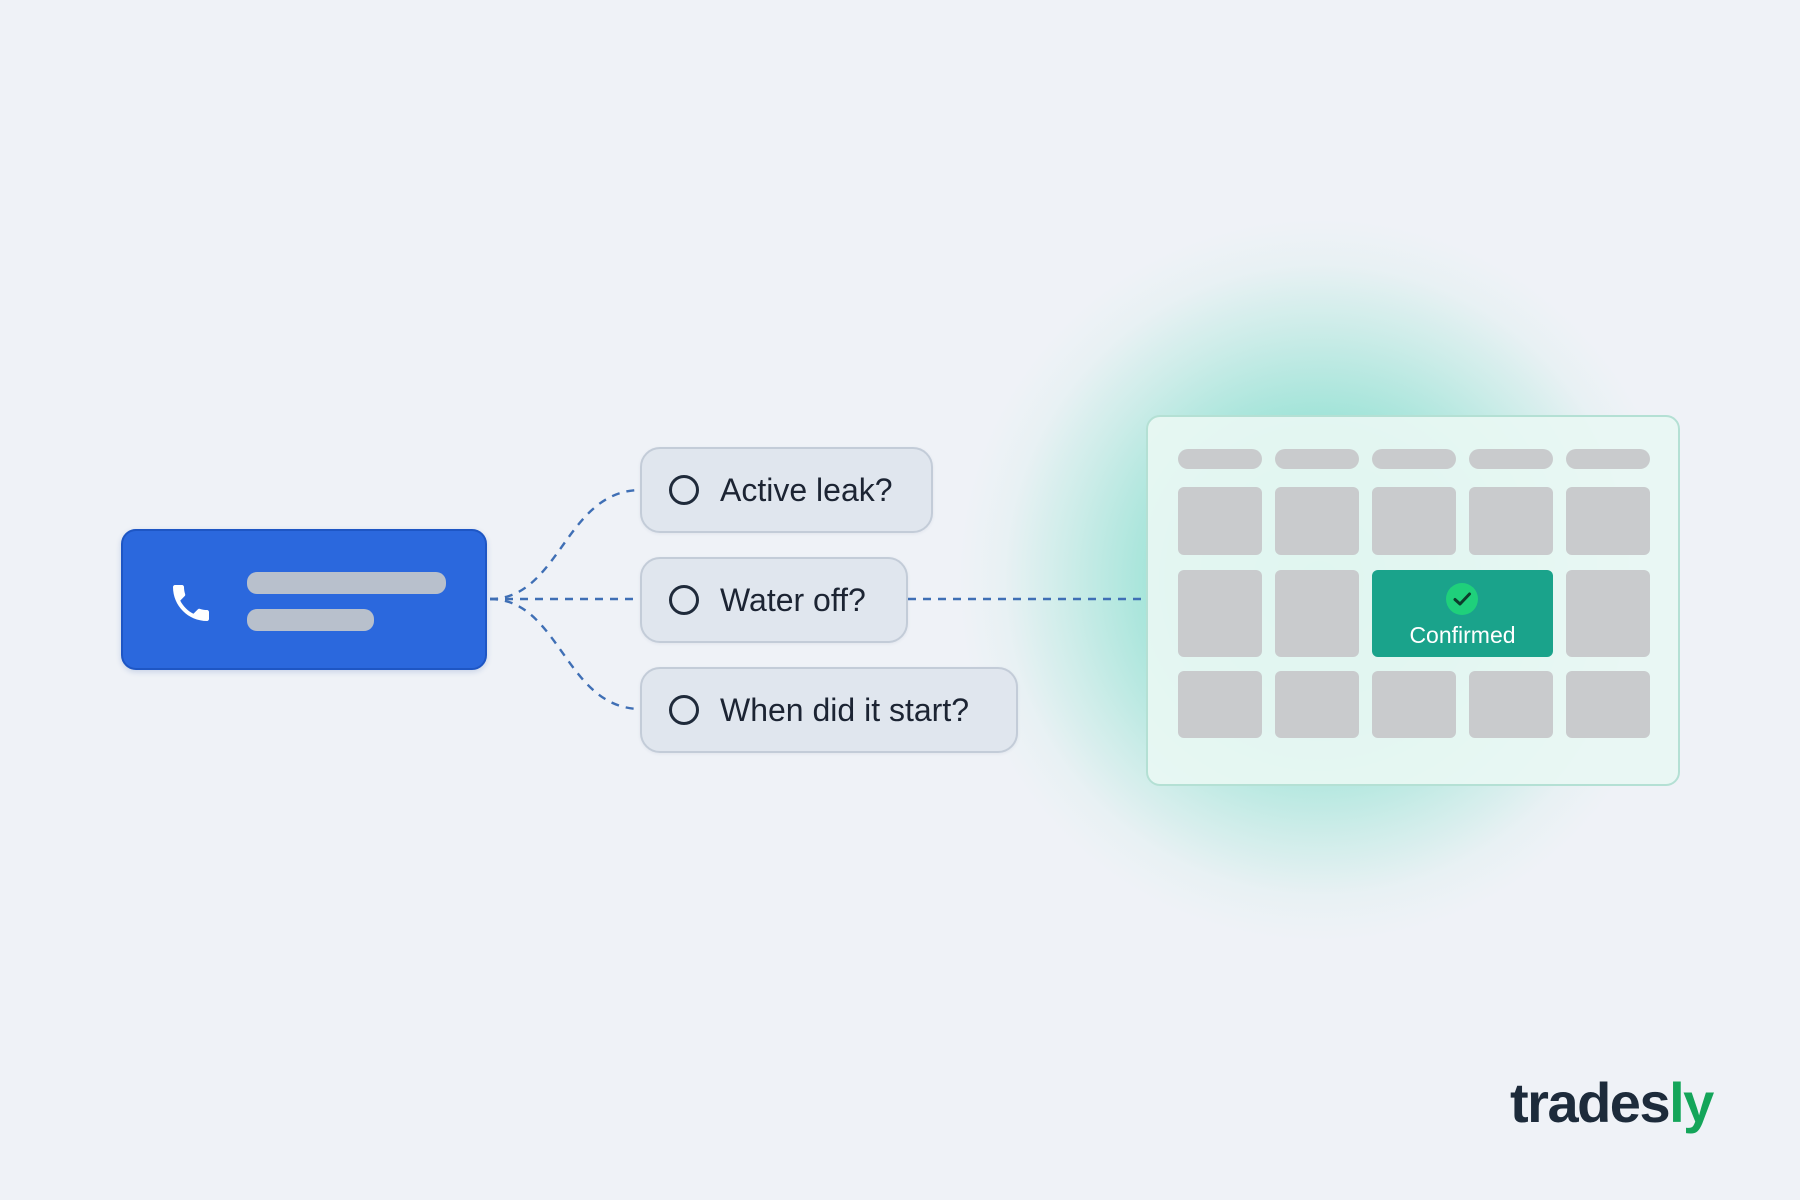 The height and width of the screenshot is (1200, 1800). Describe the element at coordinates (793, 599) in the screenshot. I see `question-label: Water off?` at that location.